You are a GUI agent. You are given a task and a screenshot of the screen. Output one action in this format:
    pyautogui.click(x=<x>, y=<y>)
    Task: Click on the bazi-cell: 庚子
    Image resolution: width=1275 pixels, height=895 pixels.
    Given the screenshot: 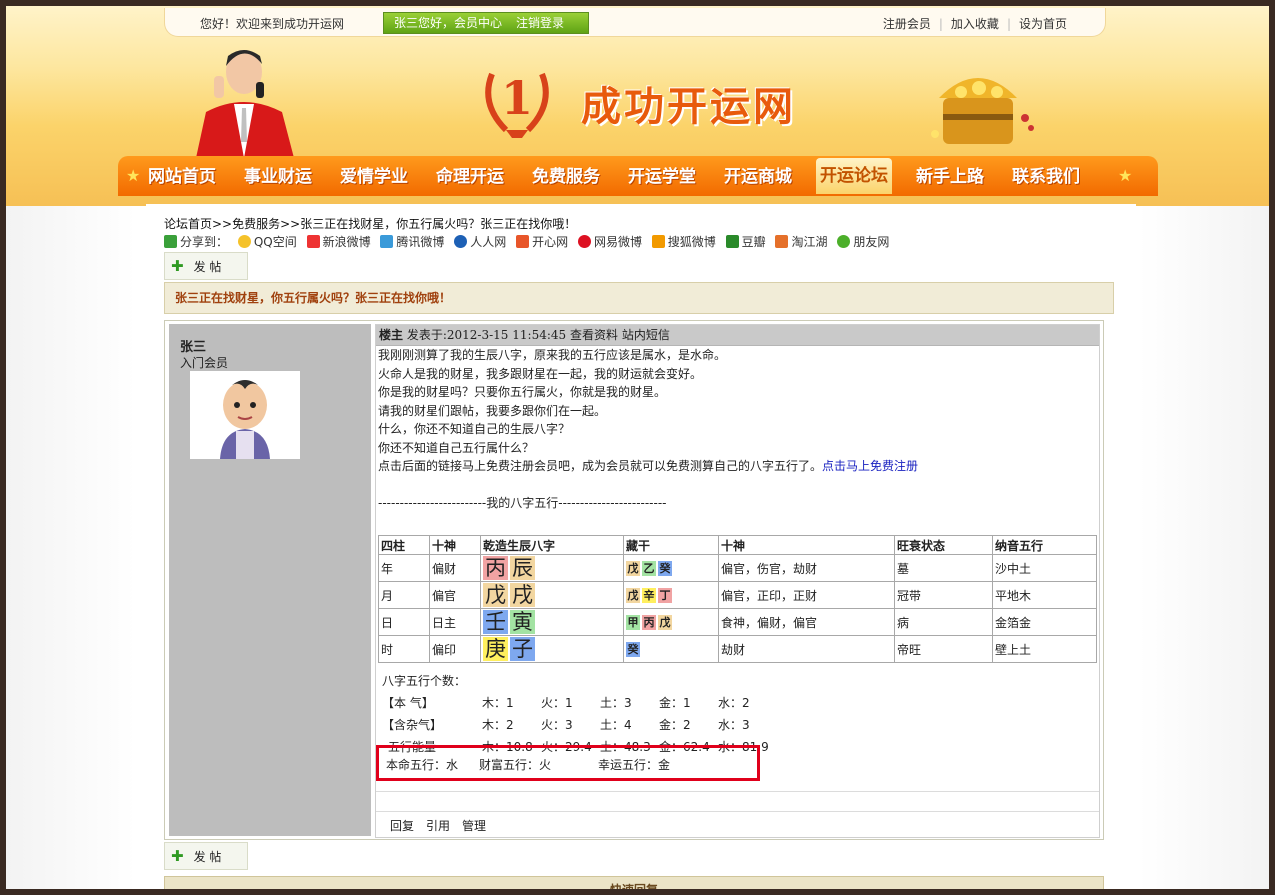 What is the action you would take?
    pyautogui.click(x=552, y=649)
    